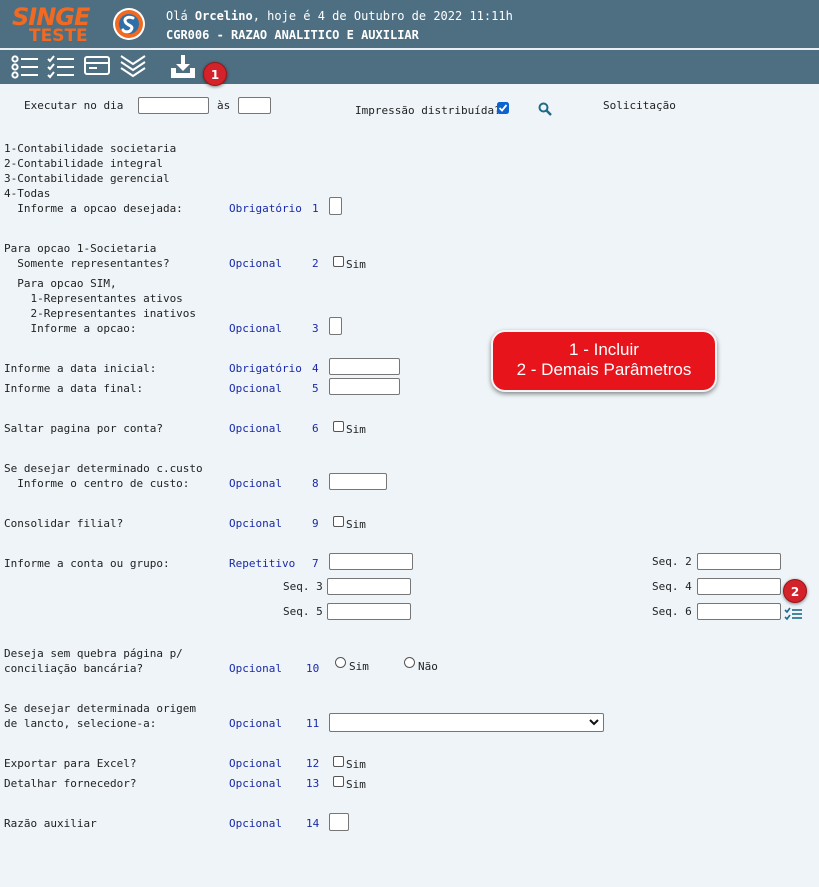 The image size is (819, 887). Describe the element at coordinates (340, 662) in the screenshot. I see `field10-radio-sim` at that location.